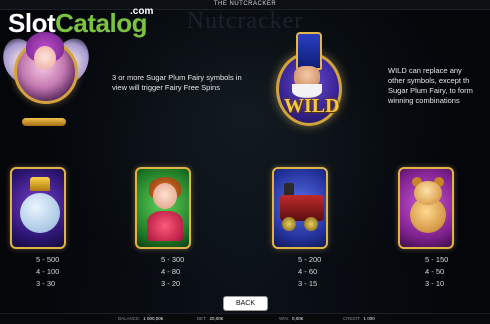  Describe the element at coordinates (428, 193) in the screenshot. I see `teddy-bear-icon` at that location.